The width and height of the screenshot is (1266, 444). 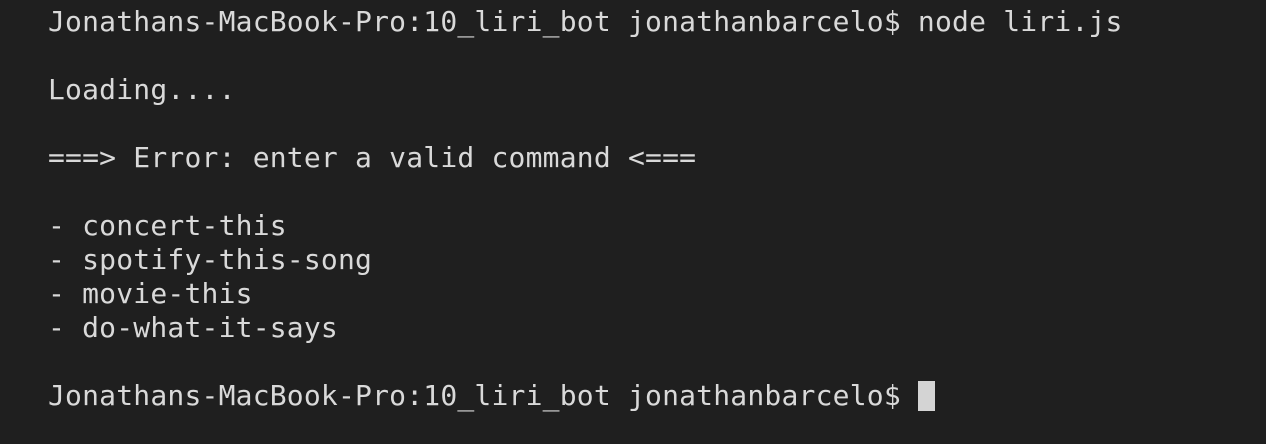 What do you see at coordinates (150, 293) in the screenshot?
I see `command-option: - movie-this` at bounding box center [150, 293].